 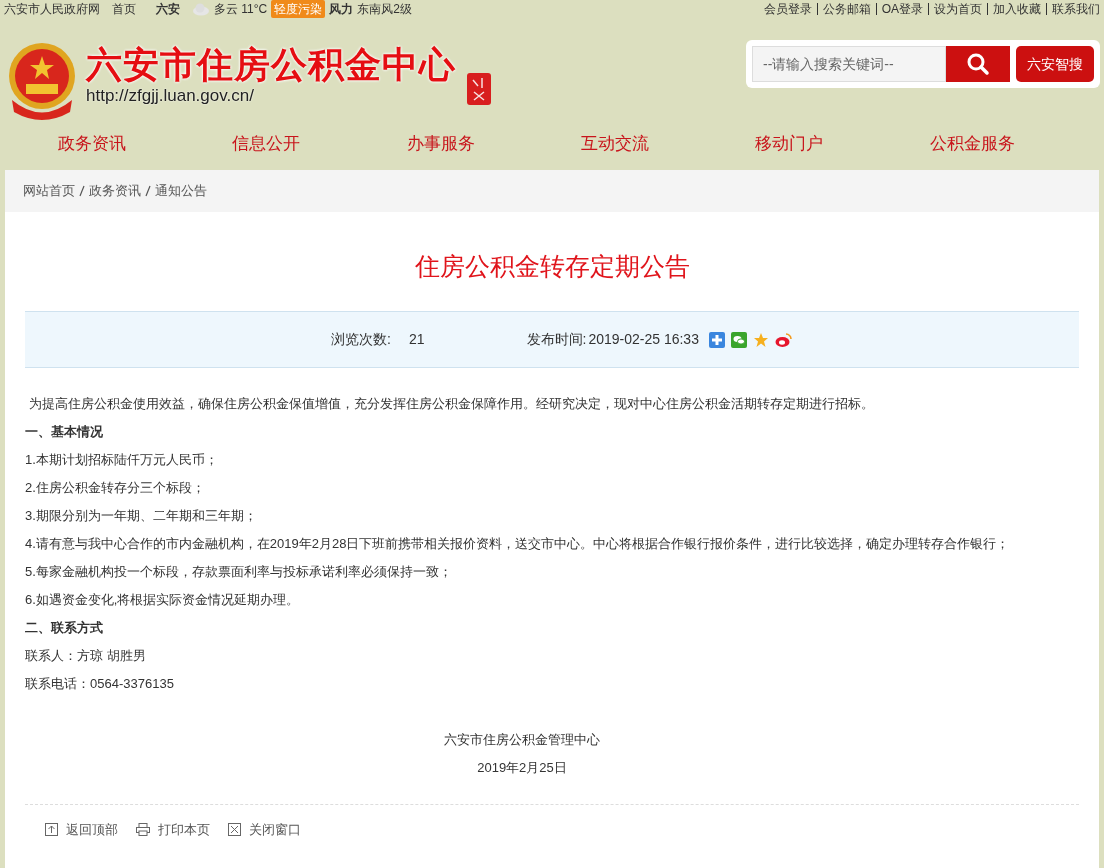 I want to click on breadcrumb-link: 网站首页, so click(x=49, y=191).